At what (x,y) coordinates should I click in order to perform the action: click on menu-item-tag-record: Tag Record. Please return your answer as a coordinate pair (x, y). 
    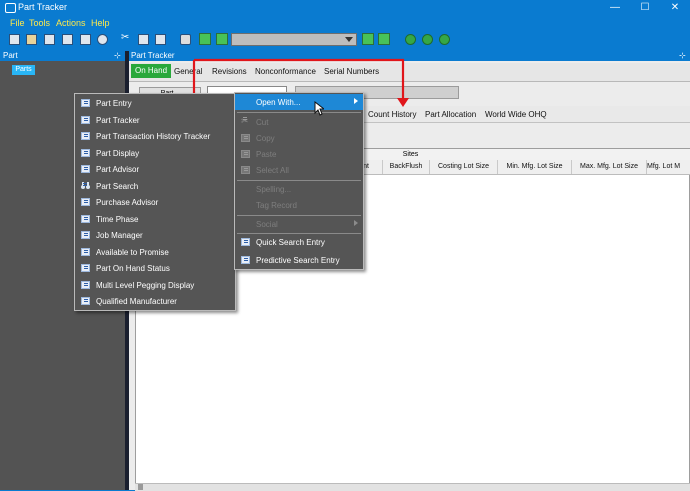
    Looking at the image, I should click on (299, 205).